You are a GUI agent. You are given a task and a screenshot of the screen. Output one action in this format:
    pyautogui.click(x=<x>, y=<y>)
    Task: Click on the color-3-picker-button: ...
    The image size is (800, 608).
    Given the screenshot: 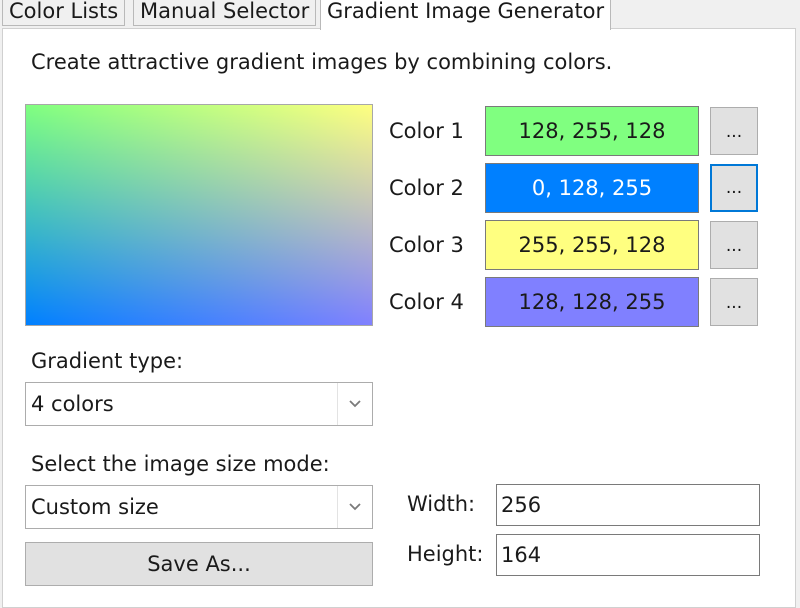 What is the action you would take?
    pyautogui.click(x=734, y=245)
    